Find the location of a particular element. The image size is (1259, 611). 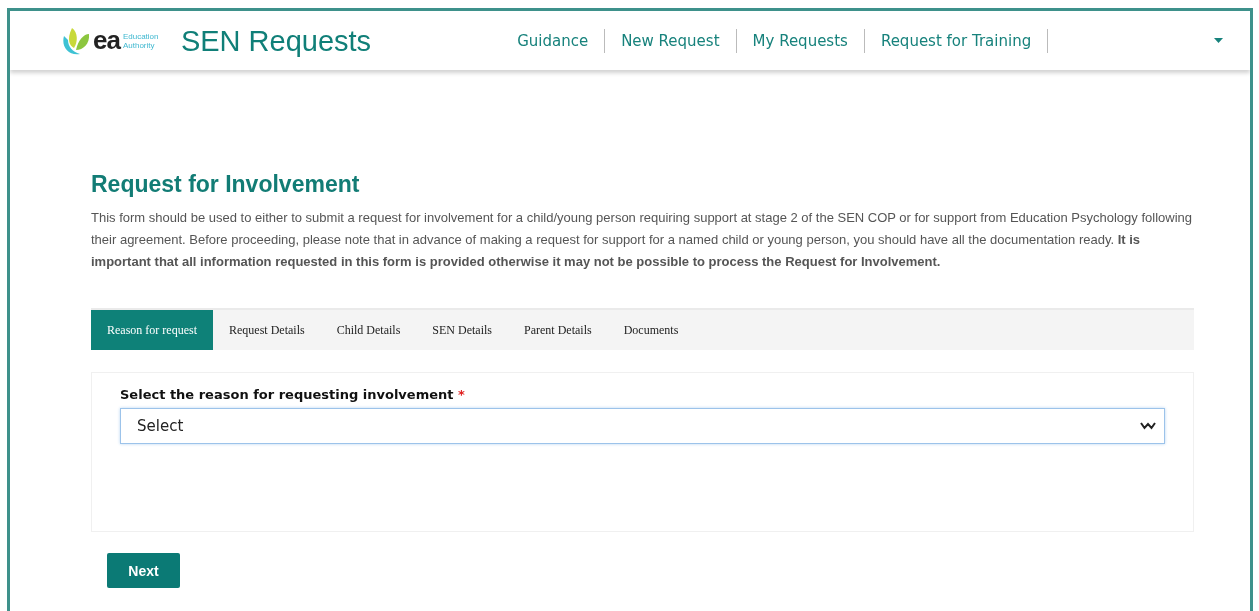

required-mark: * is located at coordinates (461, 394).